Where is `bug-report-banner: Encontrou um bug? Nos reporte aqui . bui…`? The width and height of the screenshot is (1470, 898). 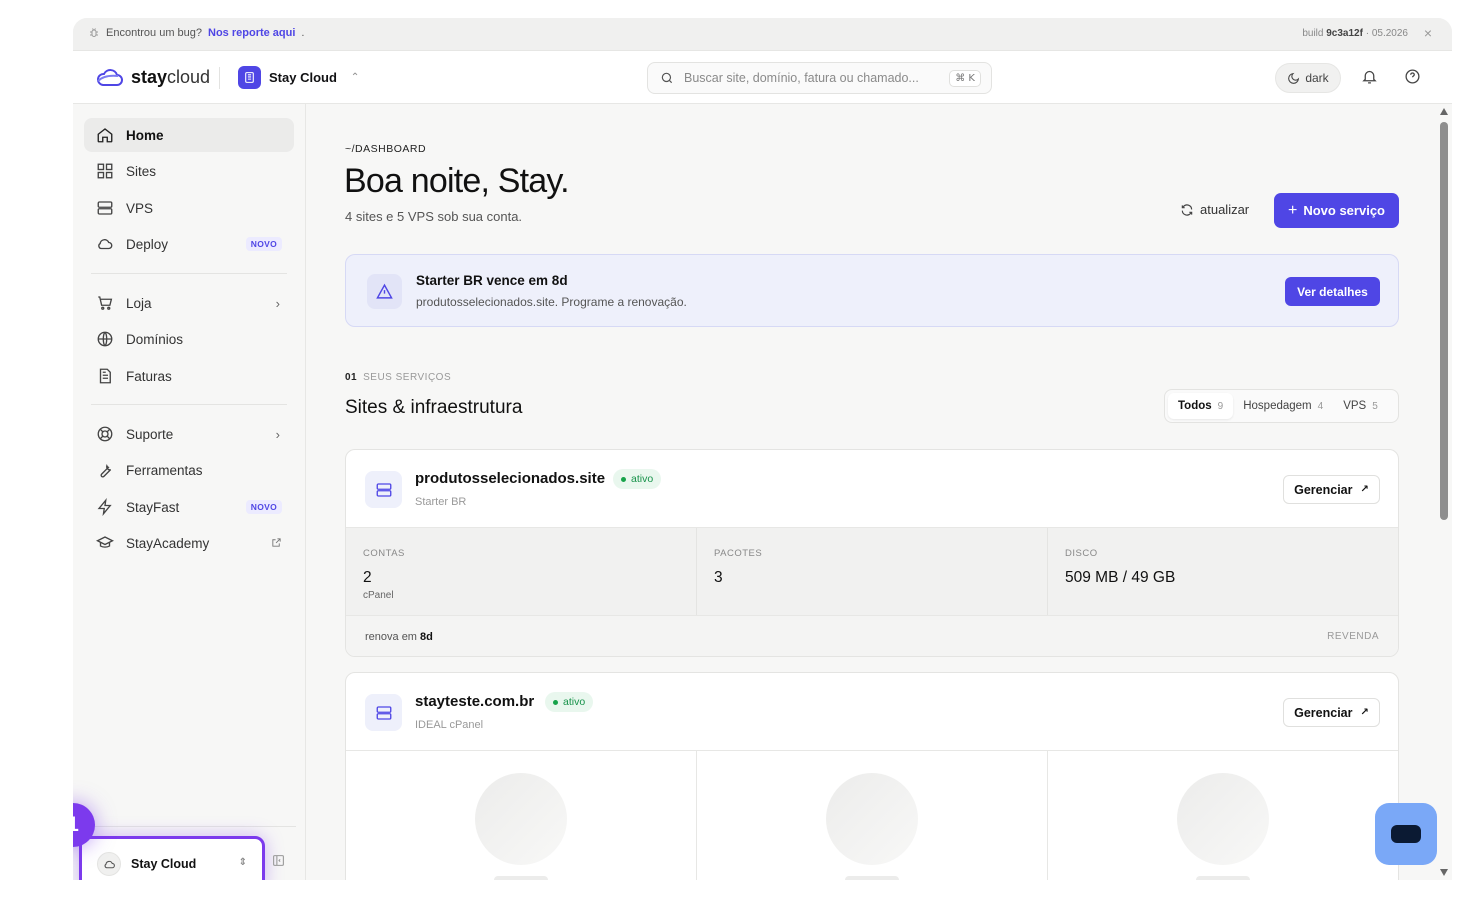
bug-report-banner: Encontrou um bug? Nos reporte aqui . bui… is located at coordinates (762, 34).